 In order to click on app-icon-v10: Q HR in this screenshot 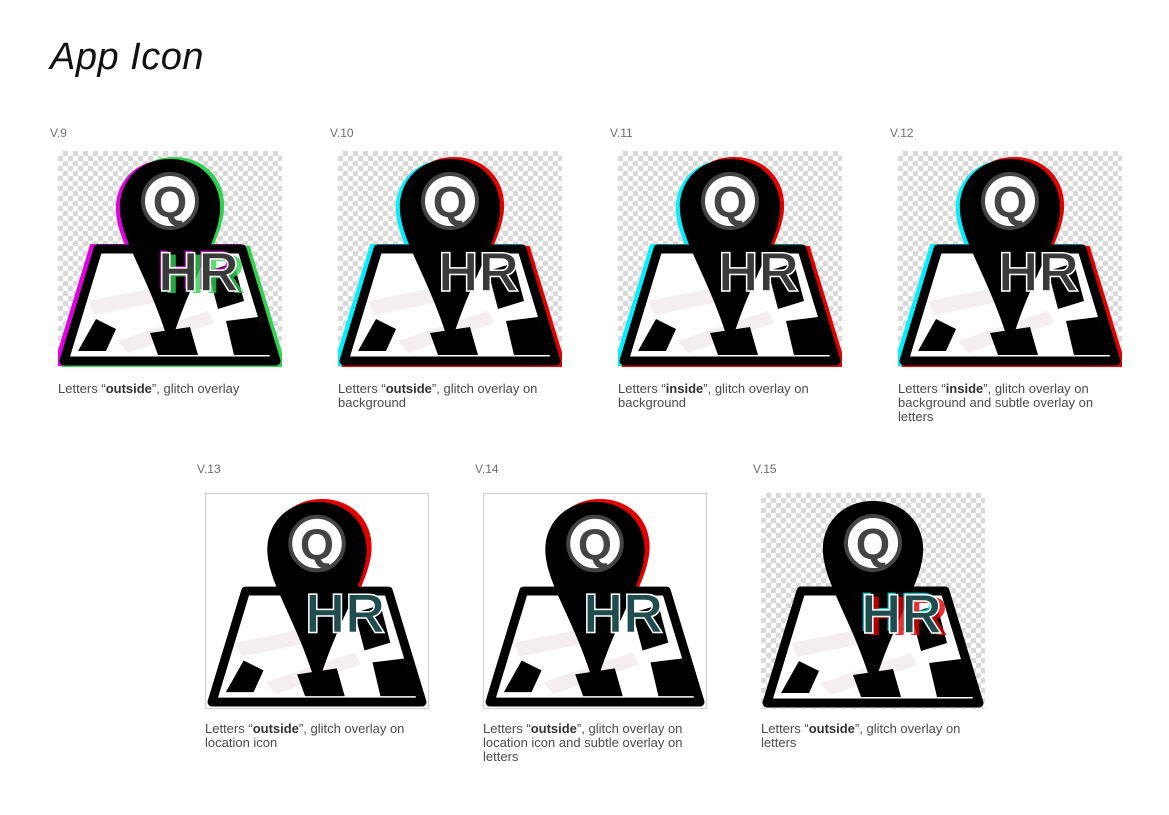, I will do `click(450, 259)`.